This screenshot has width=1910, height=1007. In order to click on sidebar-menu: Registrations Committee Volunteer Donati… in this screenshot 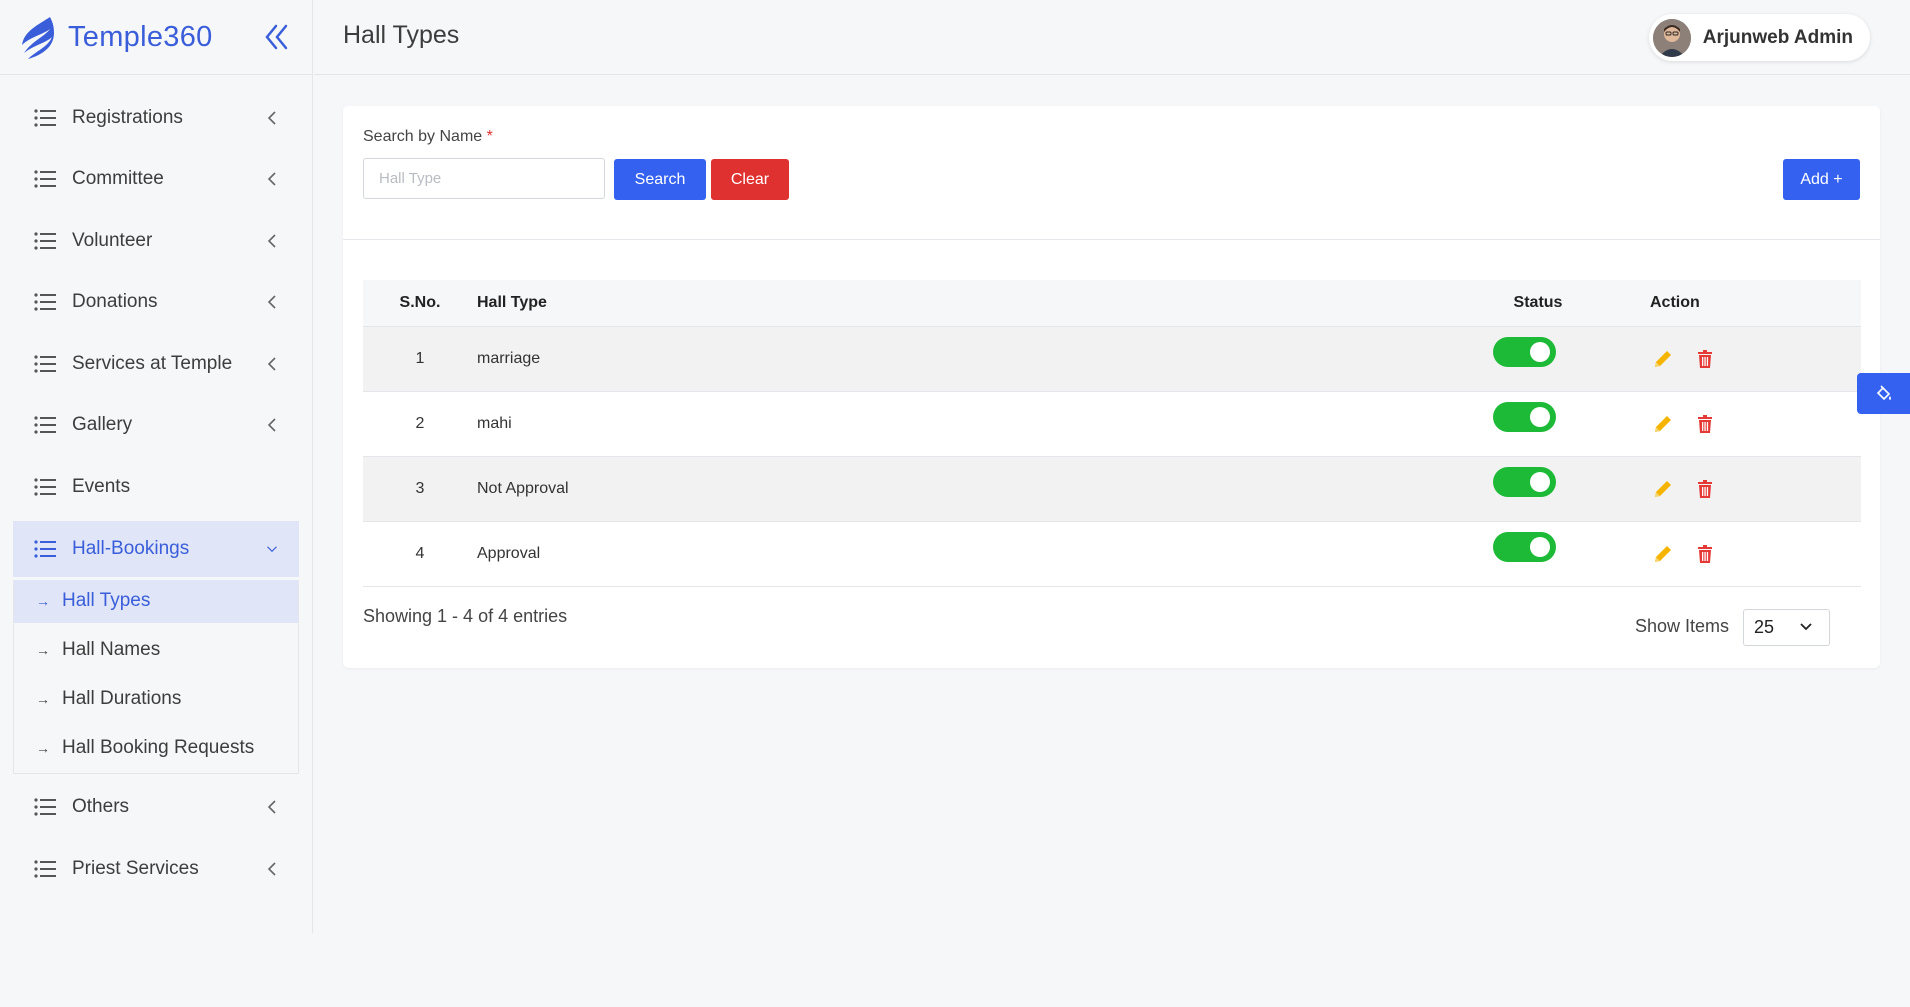, I will do `click(156, 487)`.